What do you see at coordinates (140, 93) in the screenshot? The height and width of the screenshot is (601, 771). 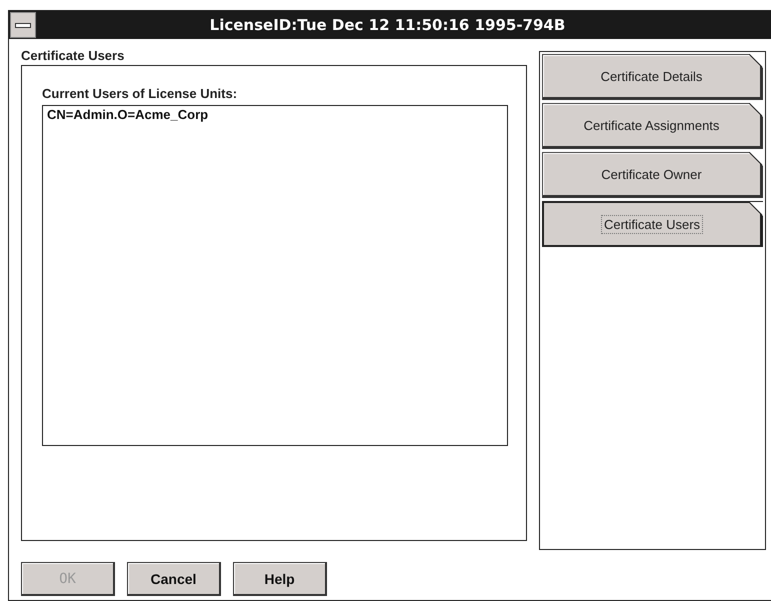 I see `list-label: Current Users of License Units:` at bounding box center [140, 93].